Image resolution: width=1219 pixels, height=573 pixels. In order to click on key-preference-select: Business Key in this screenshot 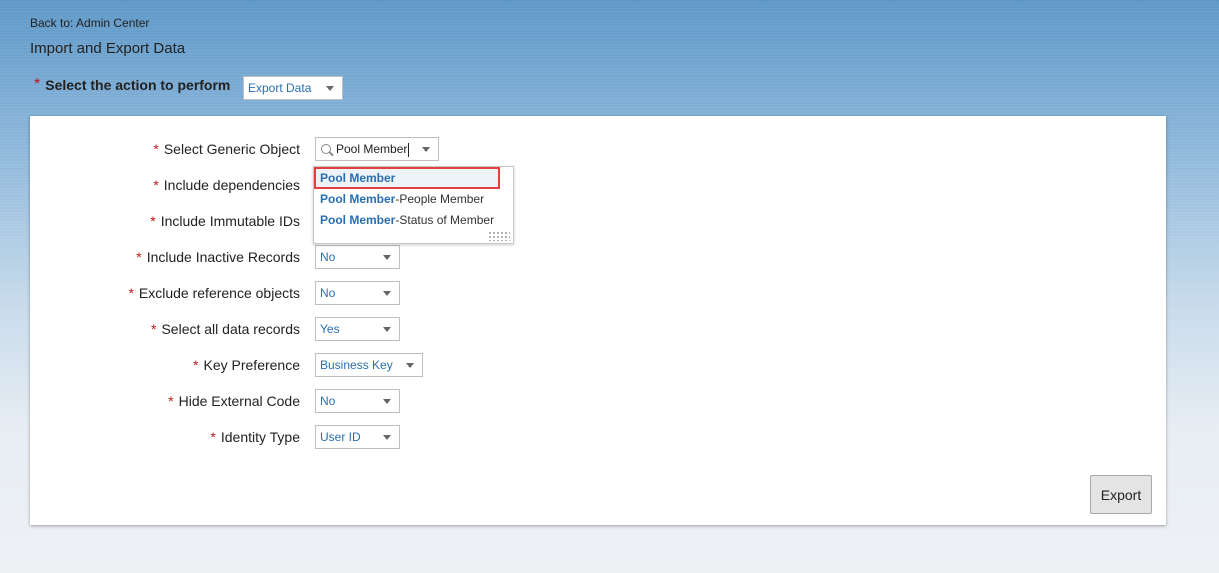, I will do `click(369, 365)`.